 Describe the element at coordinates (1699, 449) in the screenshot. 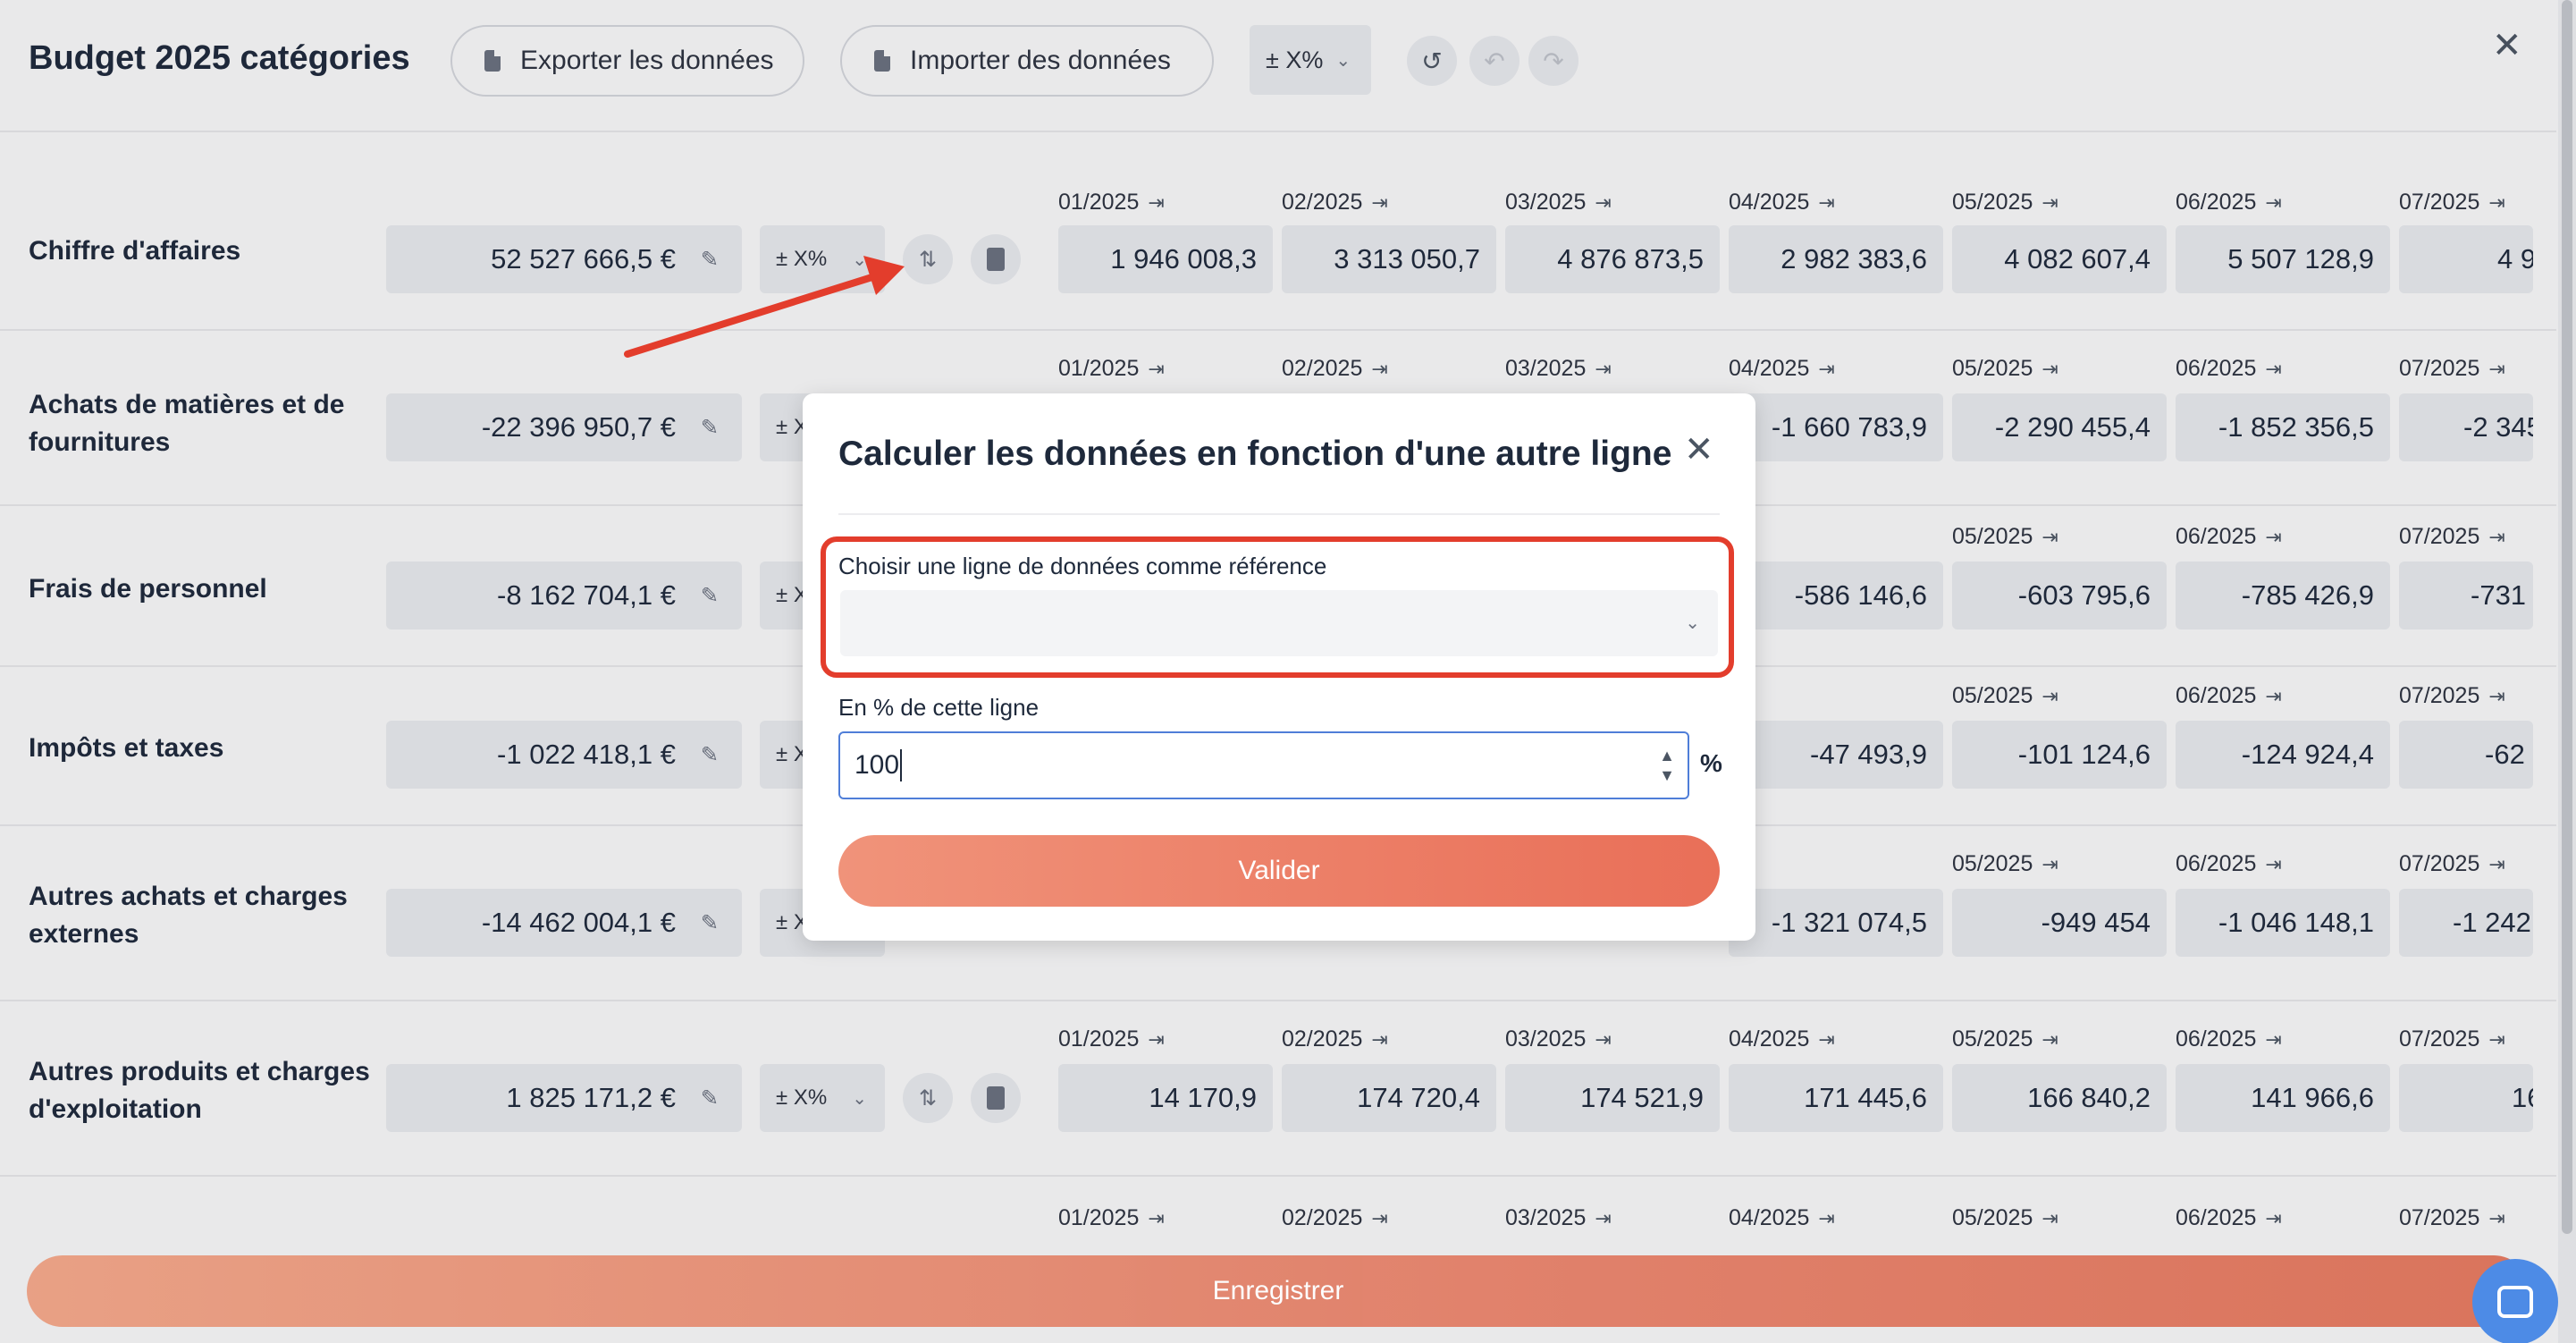

I see `close-icon: ✕` at that location.